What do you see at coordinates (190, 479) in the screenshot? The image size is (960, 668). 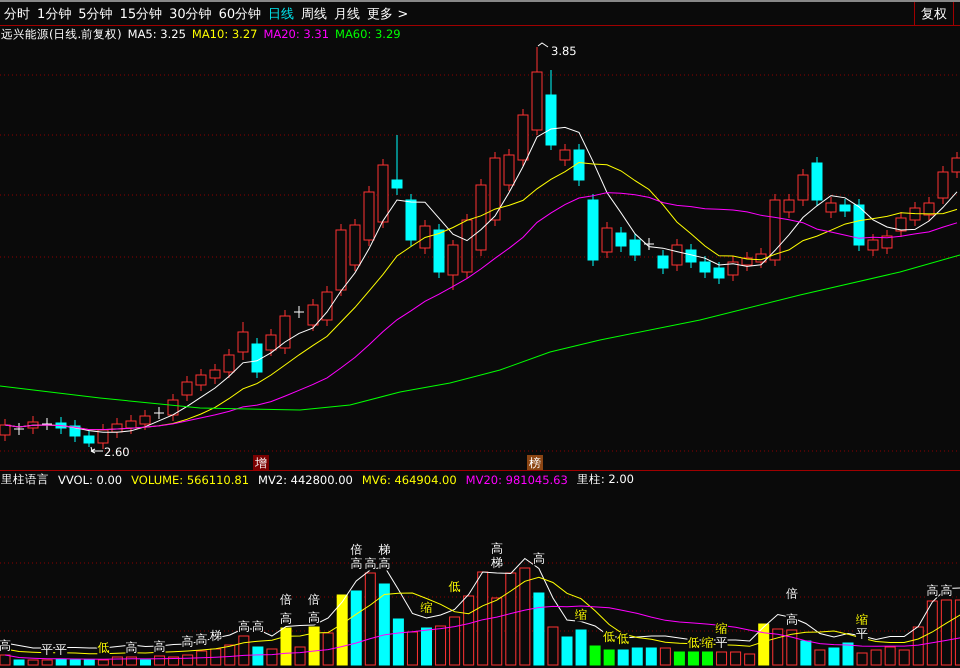 I see `legend-label: VOLUME: 566110.81` at bounding box center [190, 479].